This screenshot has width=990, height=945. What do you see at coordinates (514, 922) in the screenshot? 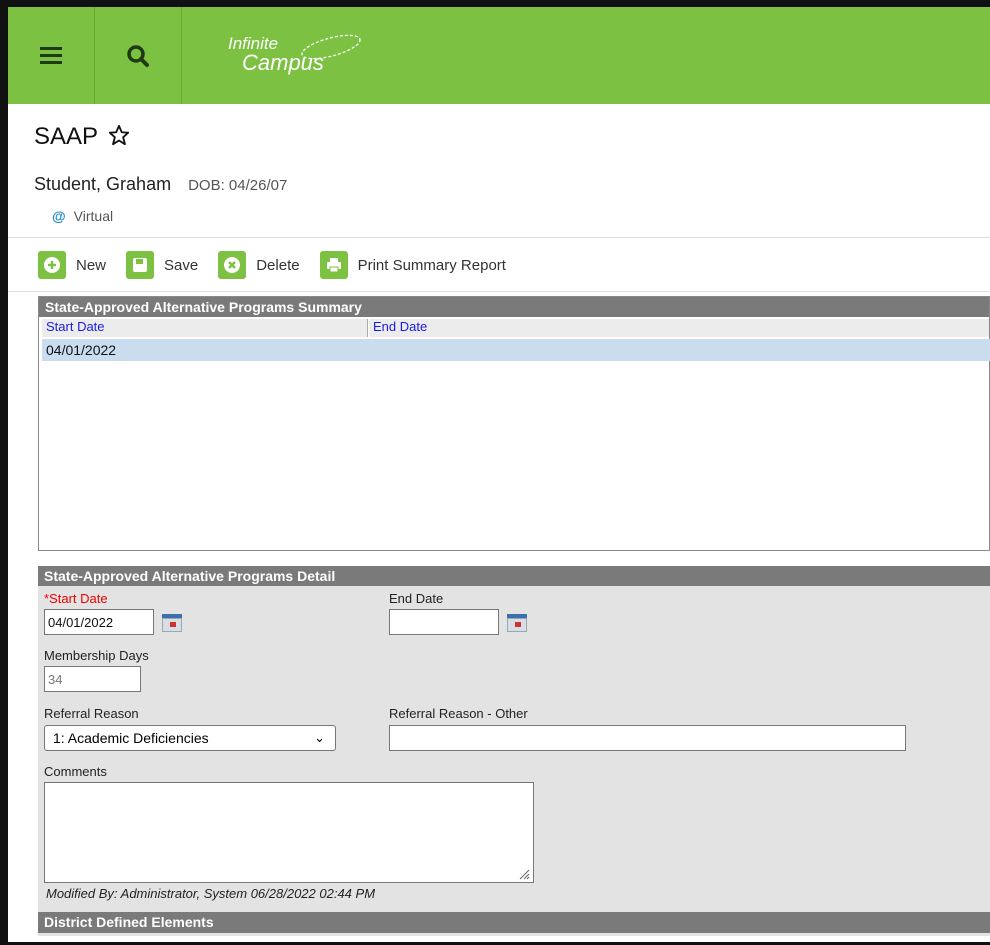
I see `district-defined-elements-header: District Defined Elements` at bounding box center [514, 922].